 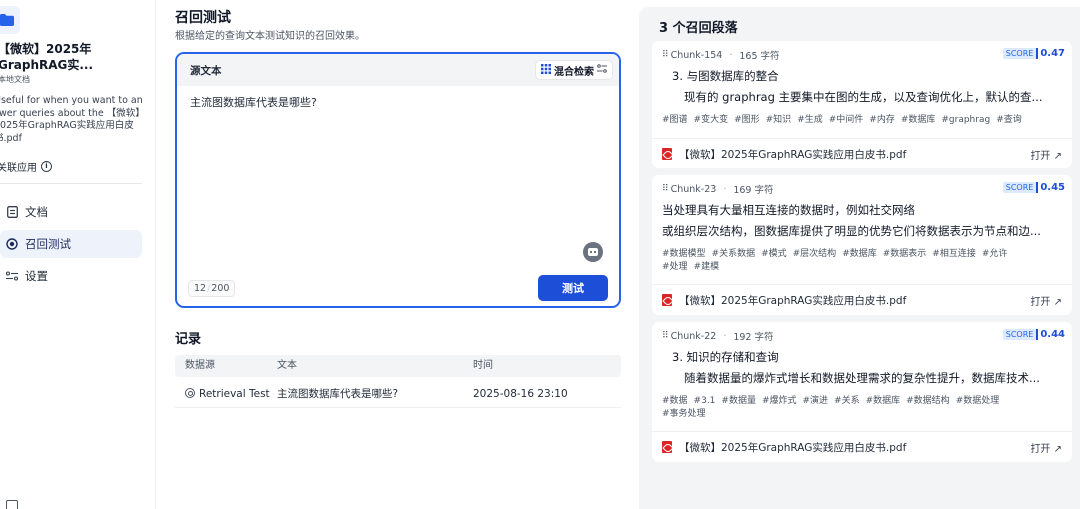 What do you see at coordinates (696, 55) in the screenshot?
I see `chunk-id: Chunk-154` at bounding box center [696, 55].